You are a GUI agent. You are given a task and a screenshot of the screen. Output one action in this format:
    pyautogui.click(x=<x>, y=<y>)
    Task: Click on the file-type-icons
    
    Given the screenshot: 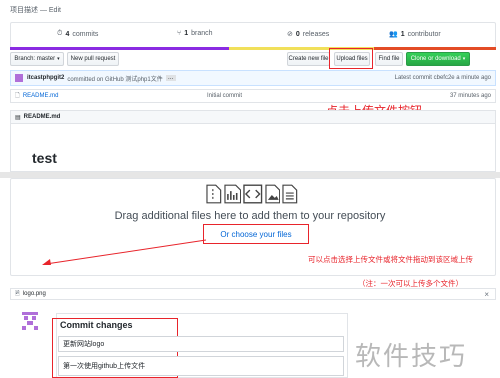 What is the action you would take?
    pyautogui.click(x=252, y=195)
    